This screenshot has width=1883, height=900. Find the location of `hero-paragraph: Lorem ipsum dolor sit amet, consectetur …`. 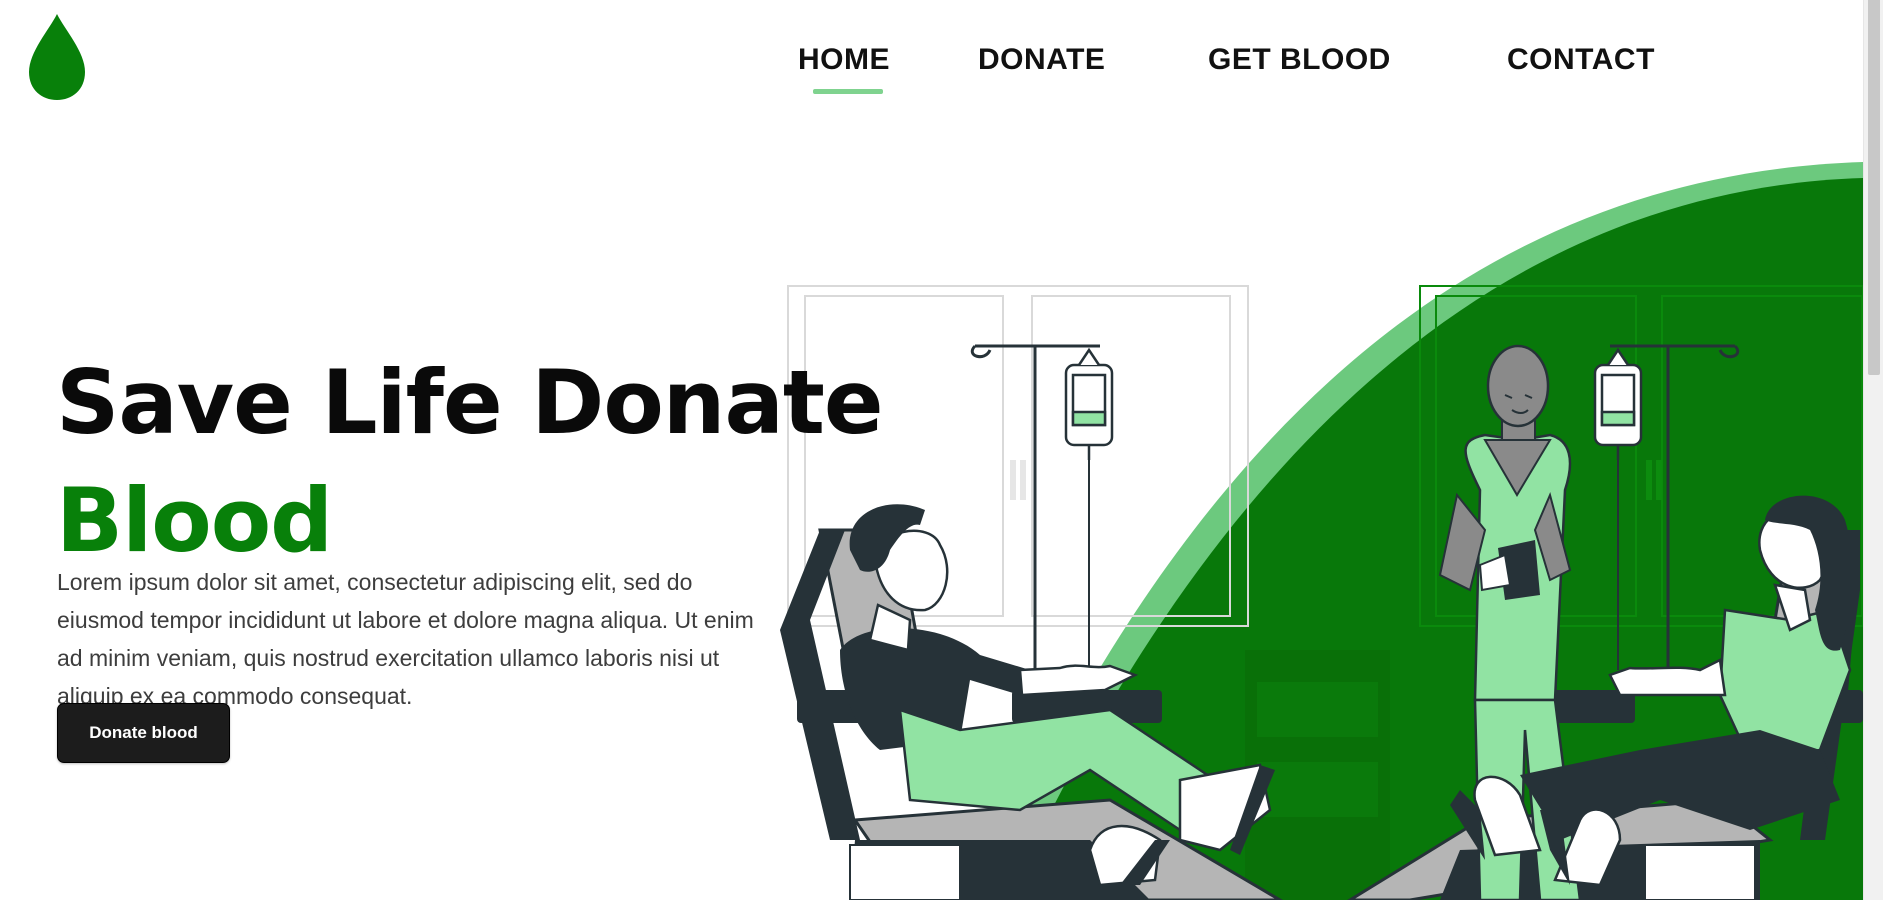

hero-paragraph: Lorem ipsum dolor sit amet, consectetur … is located at coordinates (405, 639).